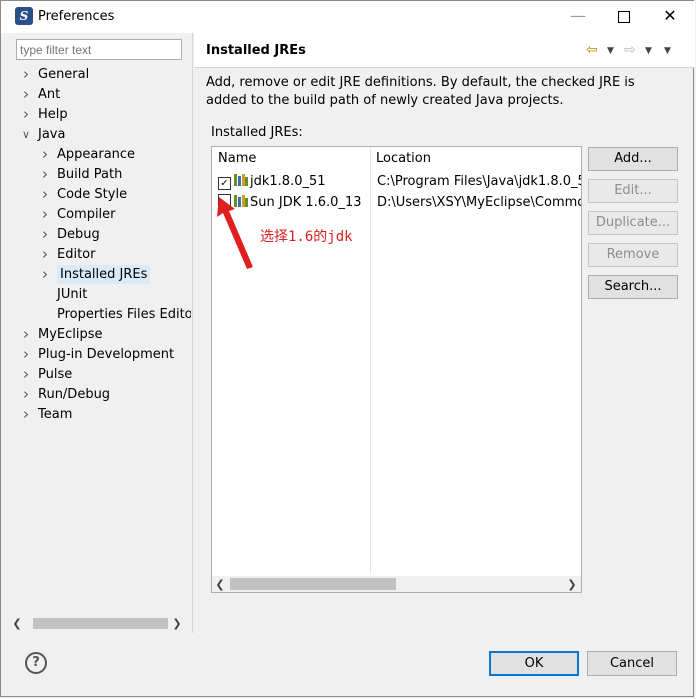 This screenshot has height=699, width=696. What do you see at coordinates (99, 49) in the screenshot?
I see `filter-input` at bounding box center [99, 49].